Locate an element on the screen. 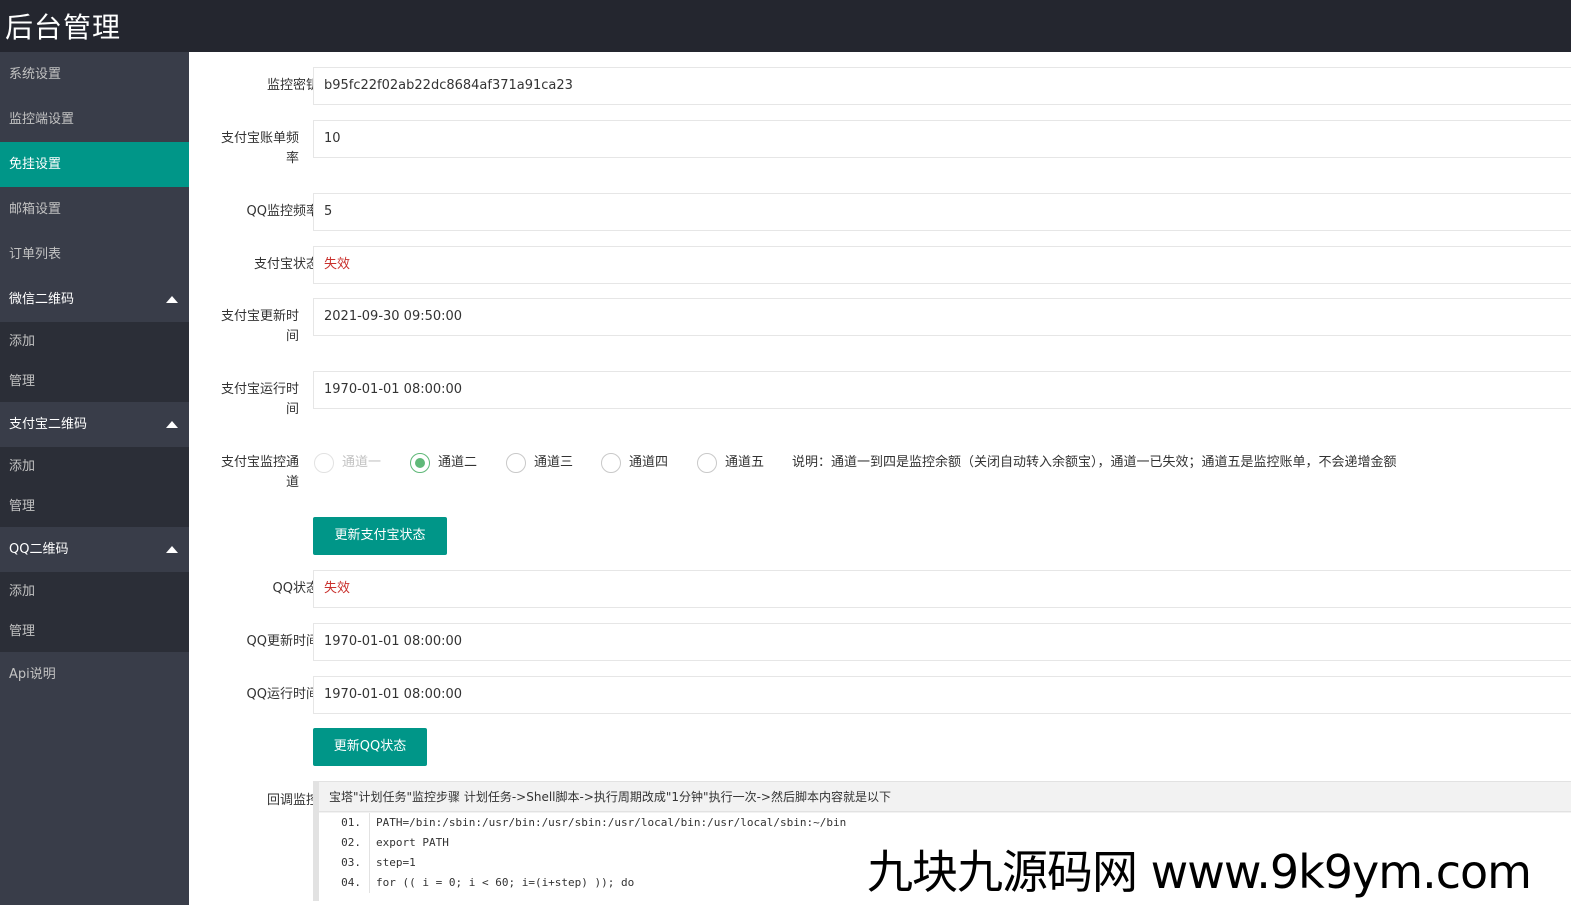 This screenshot has width=1571, height=905. alipay-status-value: 失效 is located at coordinates (942, 265).